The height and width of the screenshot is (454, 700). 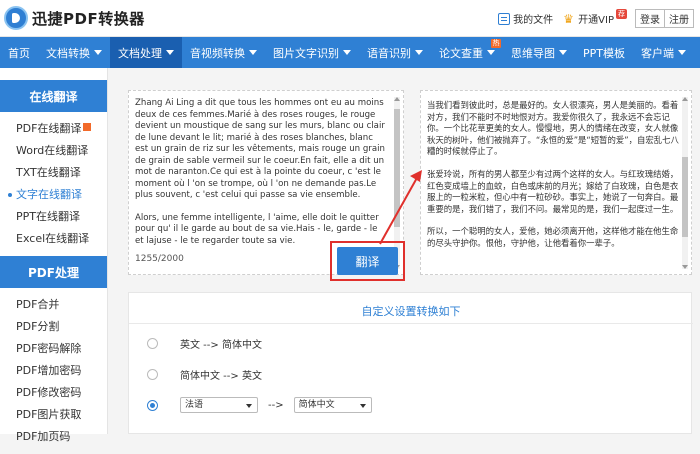 What do you see at coordinates (259, 405) in the screenshot?
I see `option-custom: 法语 --> 简体中文` at bounding box center [259, 405].